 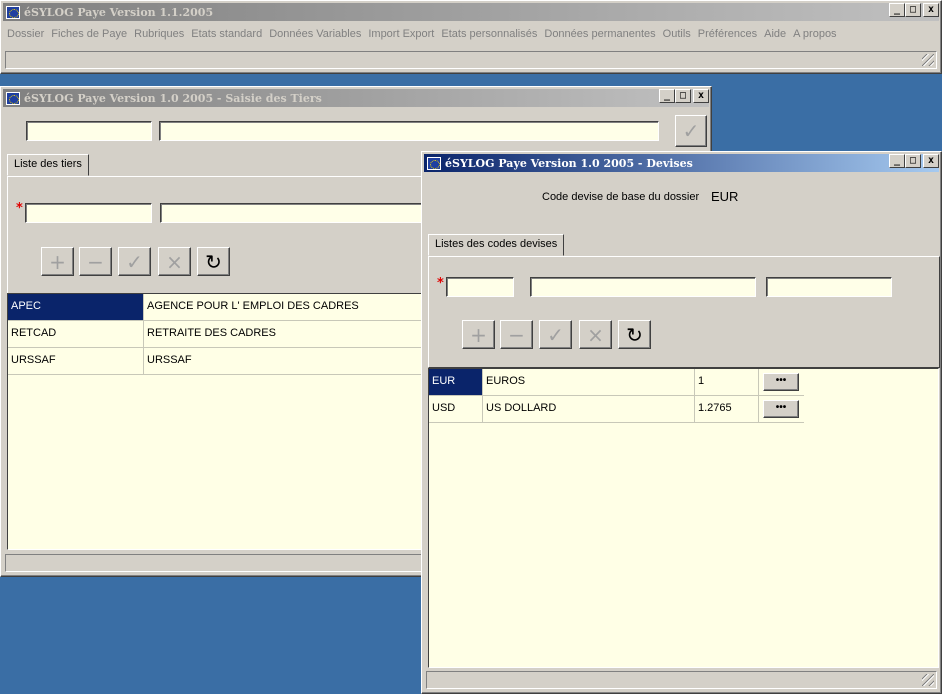 I want to click on menu-preferences: Préférences, so click(x=727, y=34).